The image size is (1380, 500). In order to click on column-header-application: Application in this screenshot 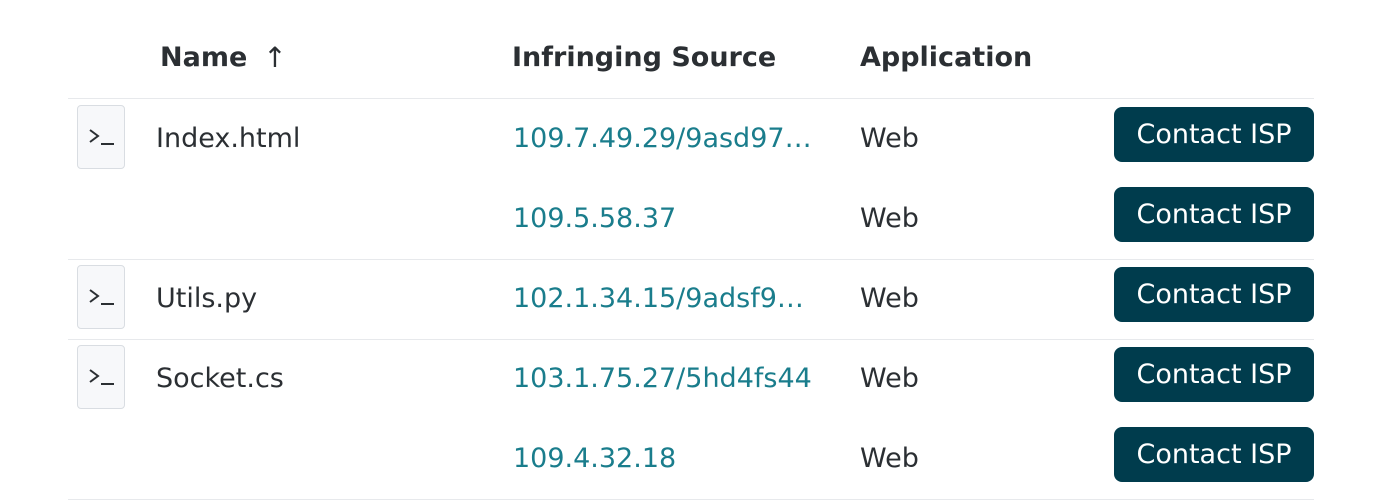, I will do `click(946, 57)`.